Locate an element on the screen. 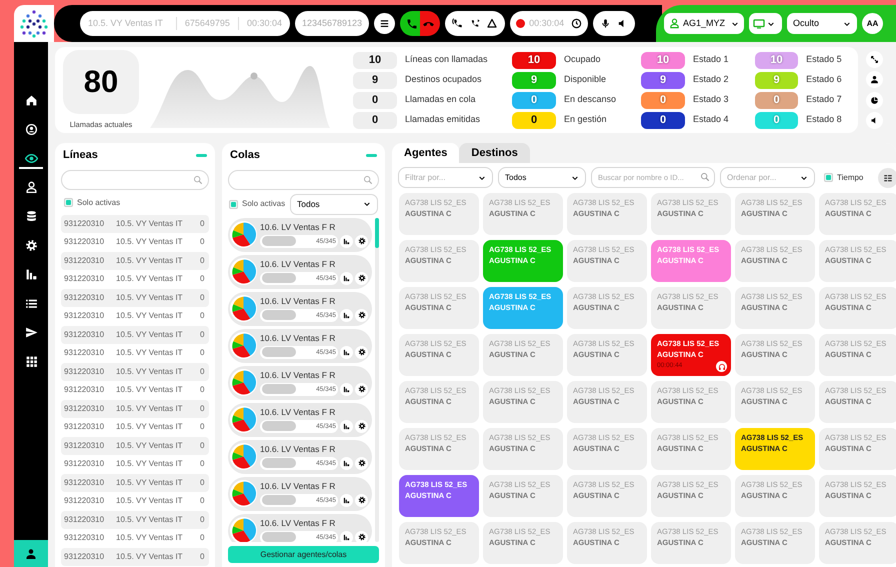 The height and width of the screenshot is (567, 896). stat-label: Estado 8 is located at coordinates (824, 119).